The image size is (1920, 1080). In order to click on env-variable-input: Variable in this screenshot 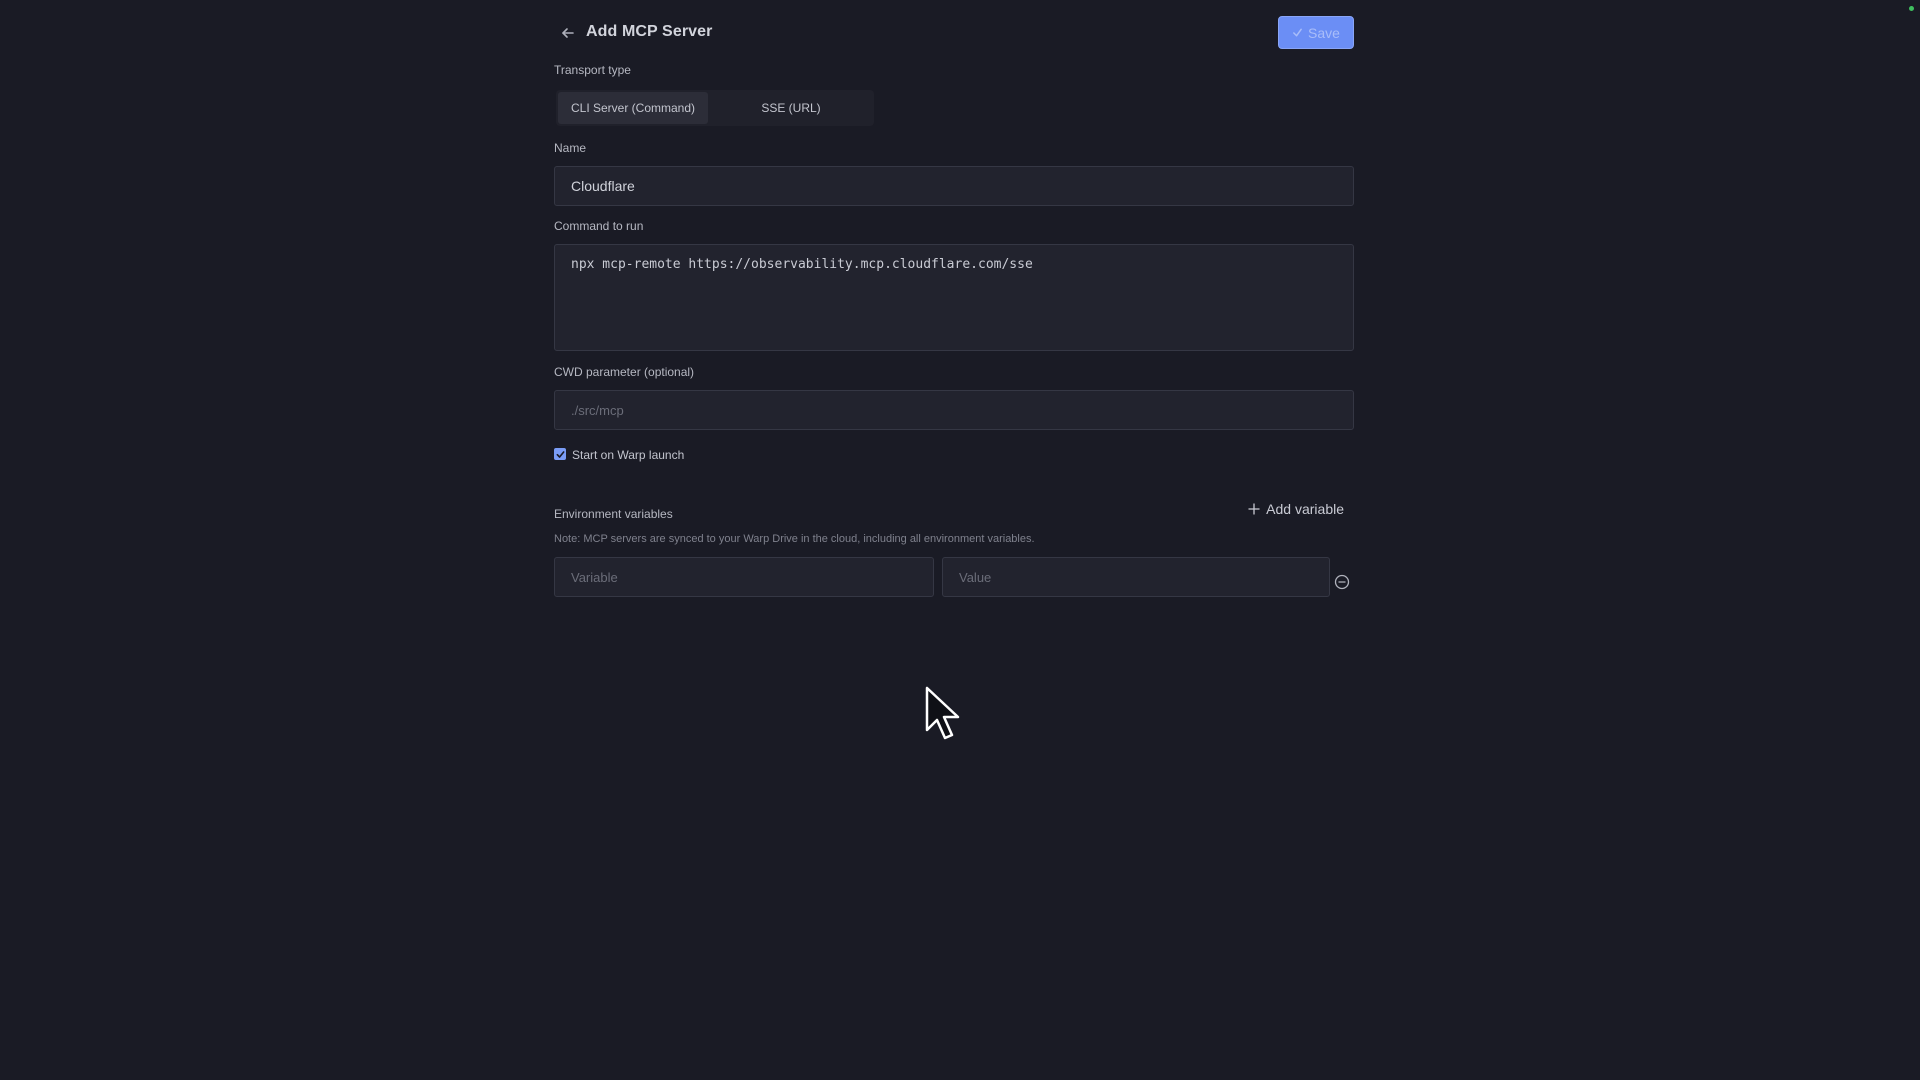, I will do `click(744, 577)`.